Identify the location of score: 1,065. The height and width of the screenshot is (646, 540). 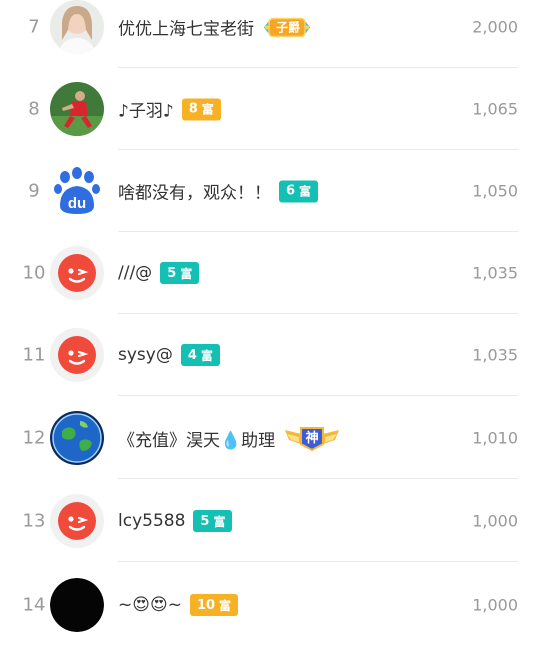
(495, 109).